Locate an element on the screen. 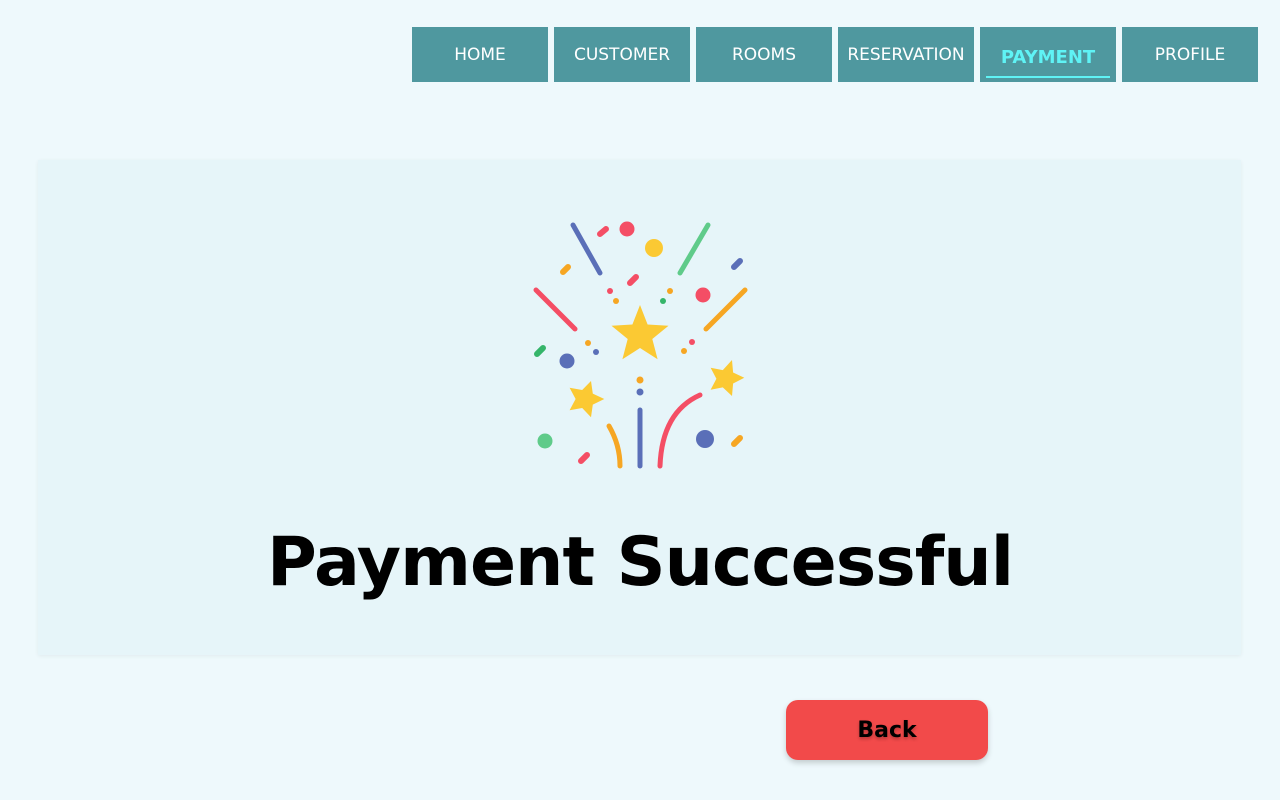 This screenshot has width=1280, height=800. nav-item-profile: PROFILE is located at coordinates (1190, 54).